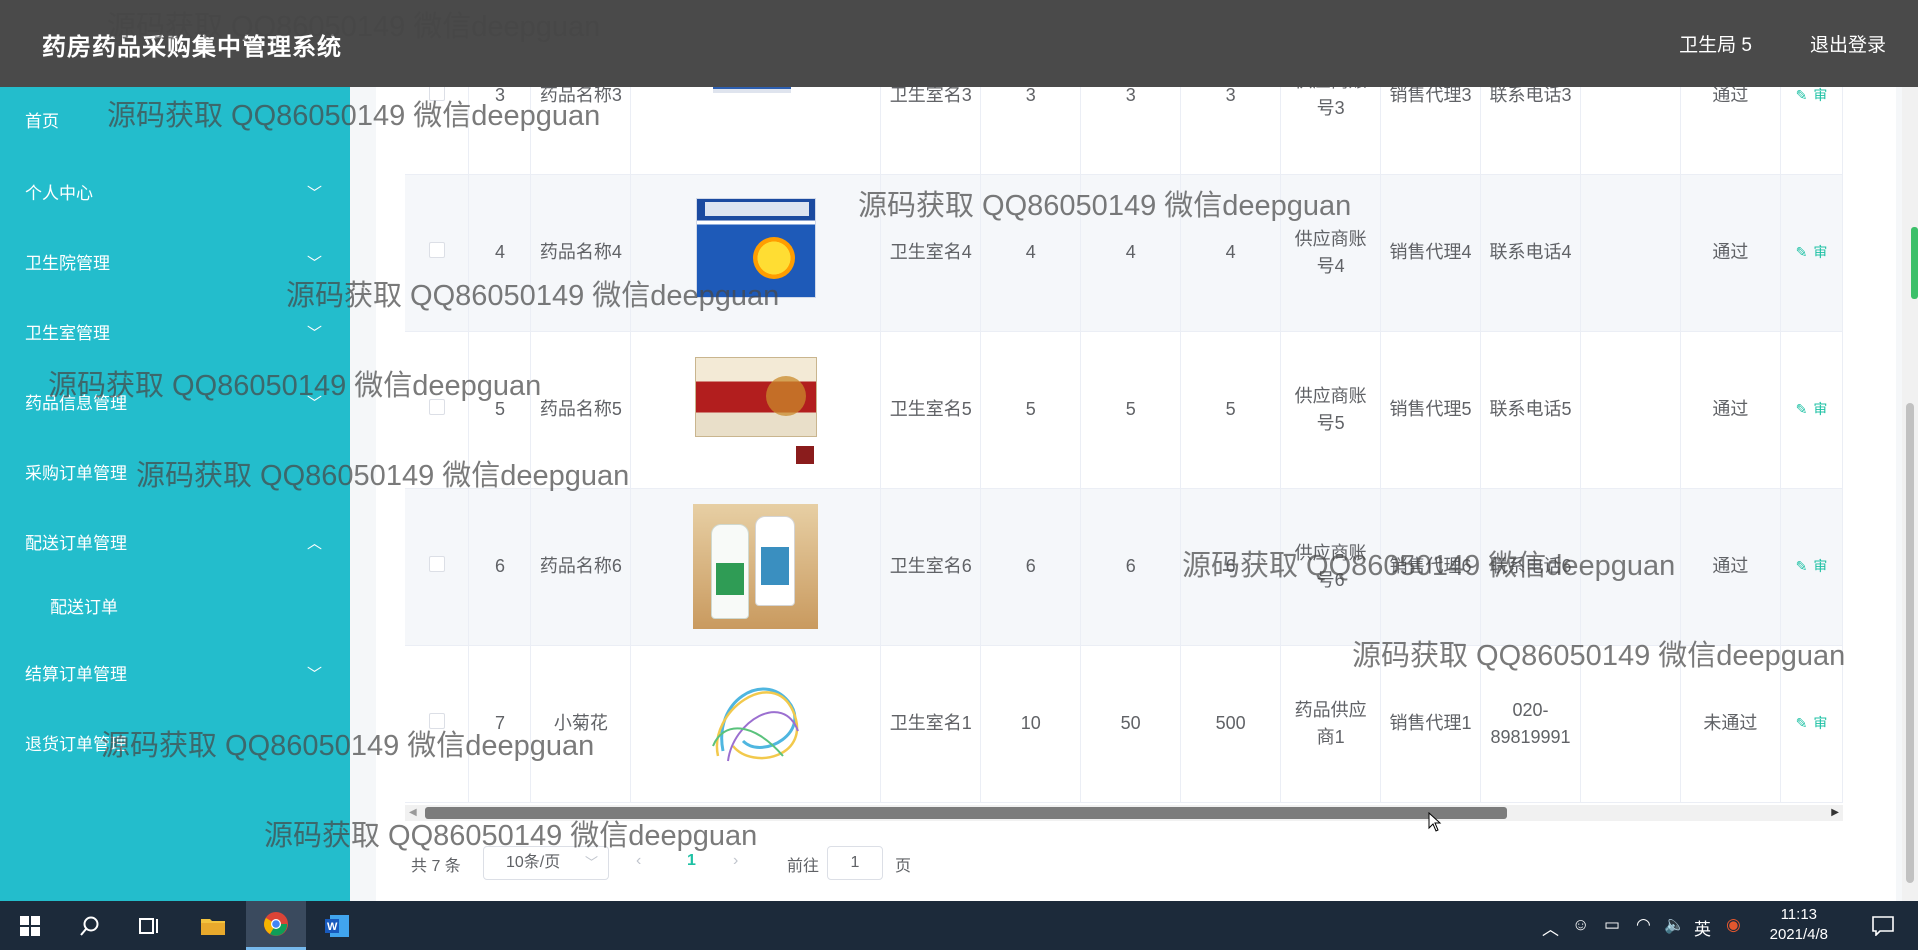 The height and width of the screenshot is (950, 1918). I want to click on prev-page-button: ‹, so click(638, 861).